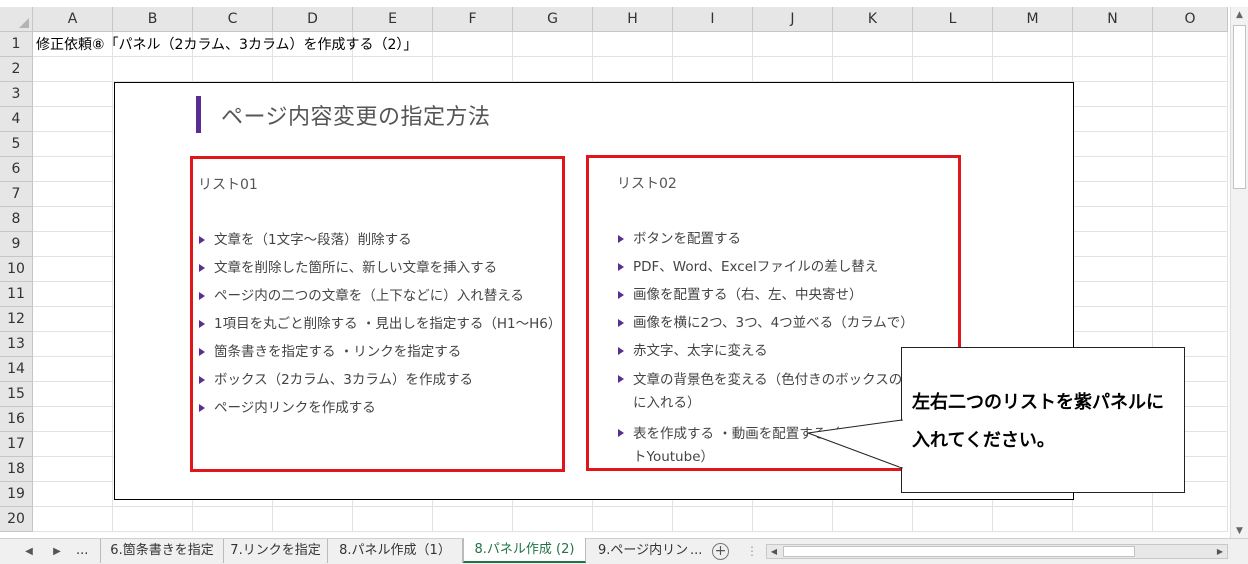 This screenshot has width=1248, height=564. Describe the element at coordinates (713, 19) in the screenshot. I see `column-header: I` at that location.